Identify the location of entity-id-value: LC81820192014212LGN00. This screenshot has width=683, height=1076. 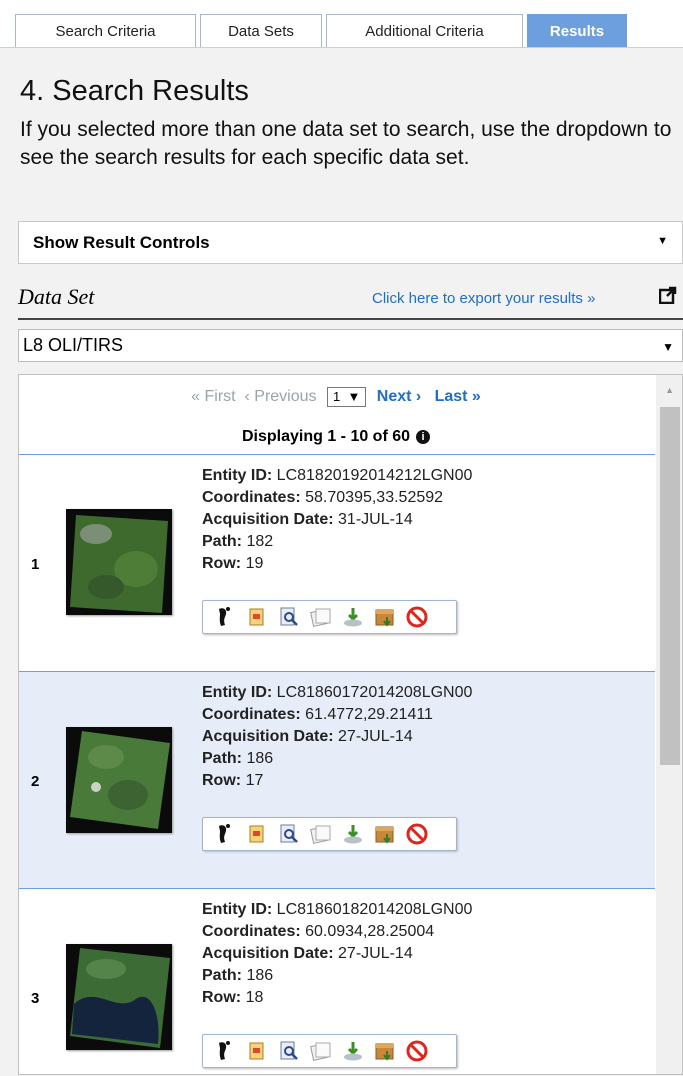
(374, 475).